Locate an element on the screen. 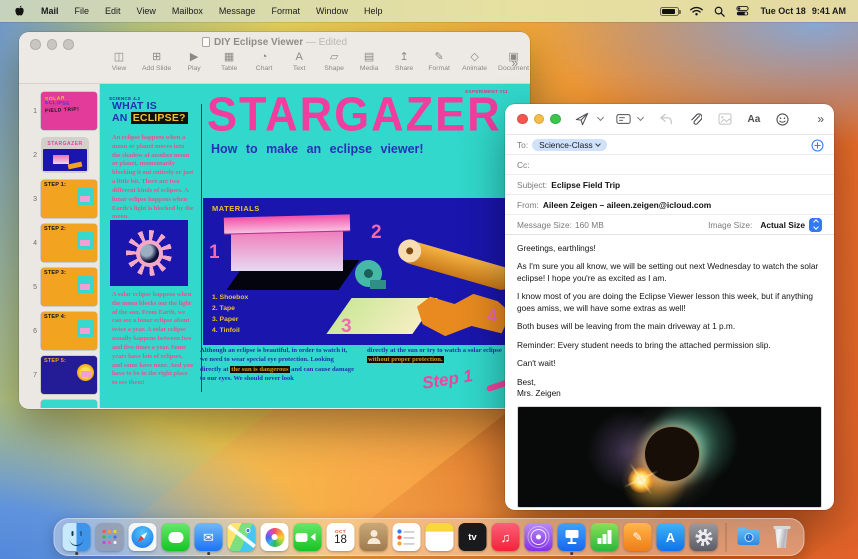 The height and width of the screenshot is (559, 858). dock-item-pages: ✎ is located at coordinates (638, 537).